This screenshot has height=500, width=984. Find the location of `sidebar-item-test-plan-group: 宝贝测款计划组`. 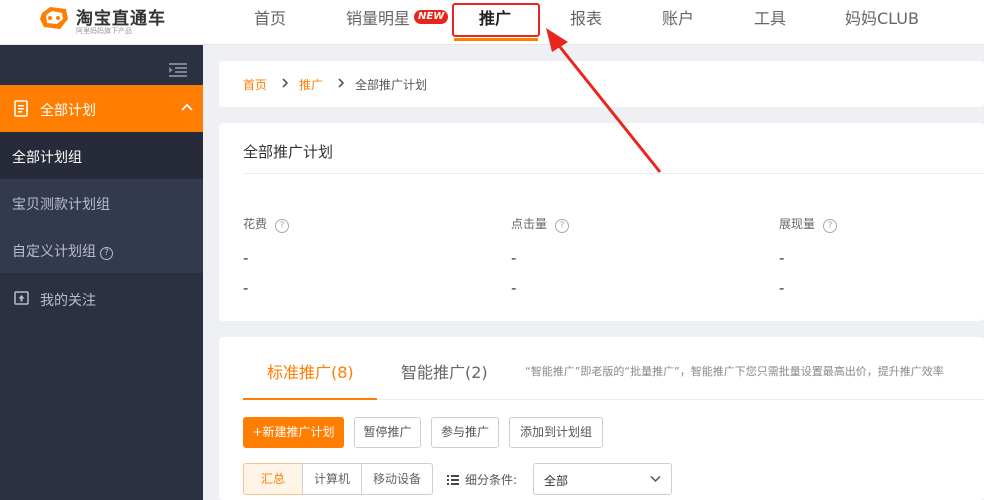

sidebar-item-test-plan-group: 宝贝测款计划组 is located at coordinates (101, 202).